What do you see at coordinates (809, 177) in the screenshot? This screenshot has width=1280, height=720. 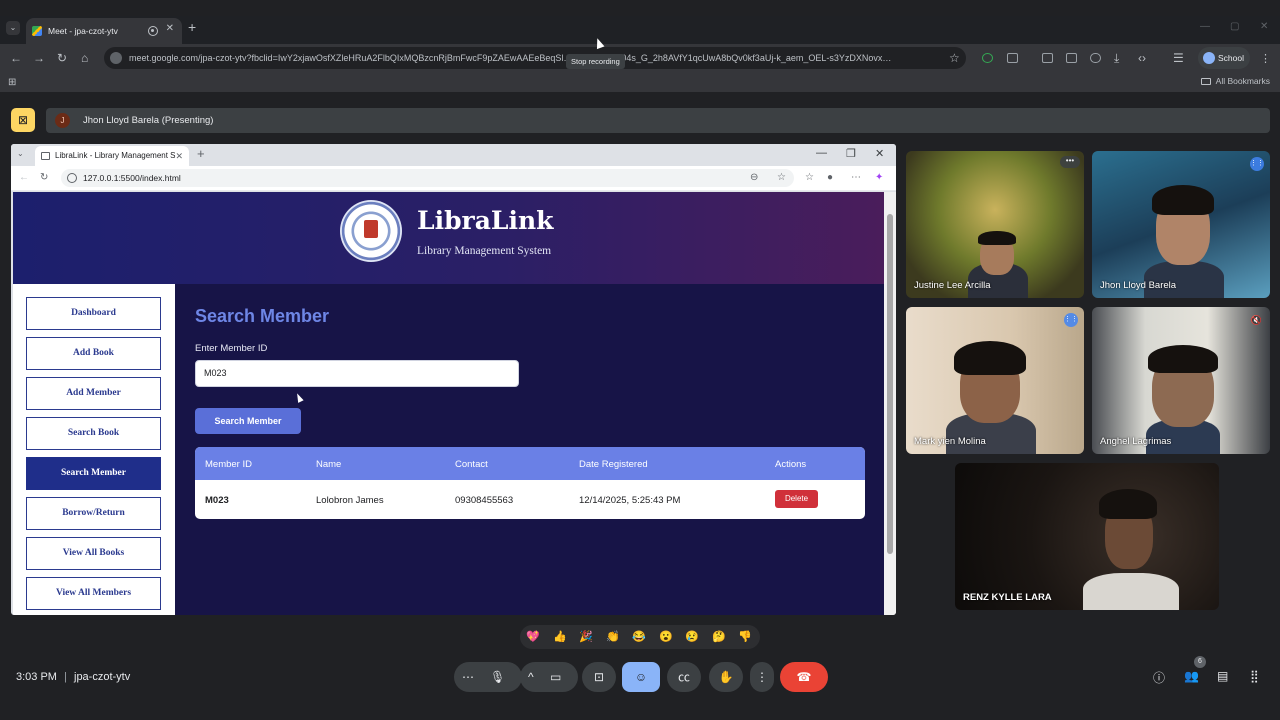 I see `inner-bookmarks-icon: ☆` at bounding box center [809, 177].